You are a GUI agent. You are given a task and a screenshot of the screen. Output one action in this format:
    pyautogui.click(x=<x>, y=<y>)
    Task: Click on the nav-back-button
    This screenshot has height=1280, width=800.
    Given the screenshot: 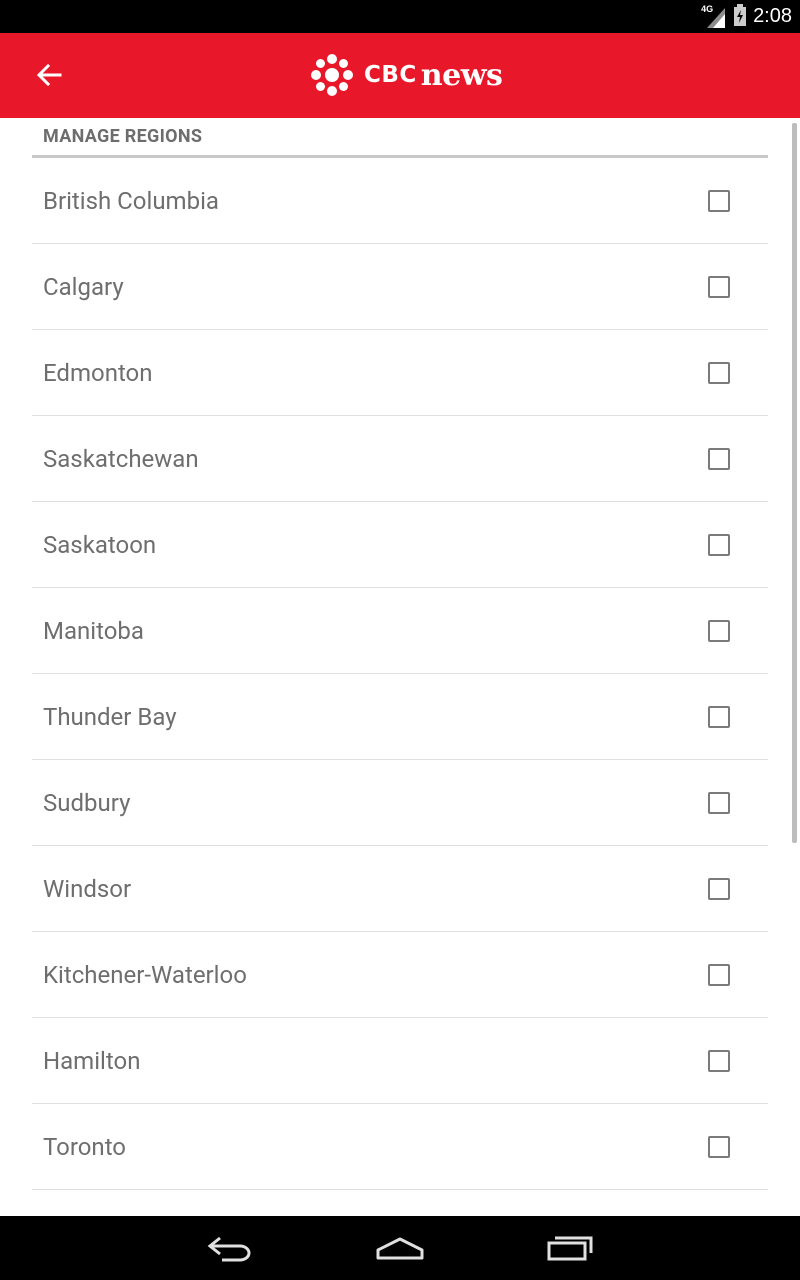 What is the action you would take?
    pyautogui.click(x=230, y=1248)
    